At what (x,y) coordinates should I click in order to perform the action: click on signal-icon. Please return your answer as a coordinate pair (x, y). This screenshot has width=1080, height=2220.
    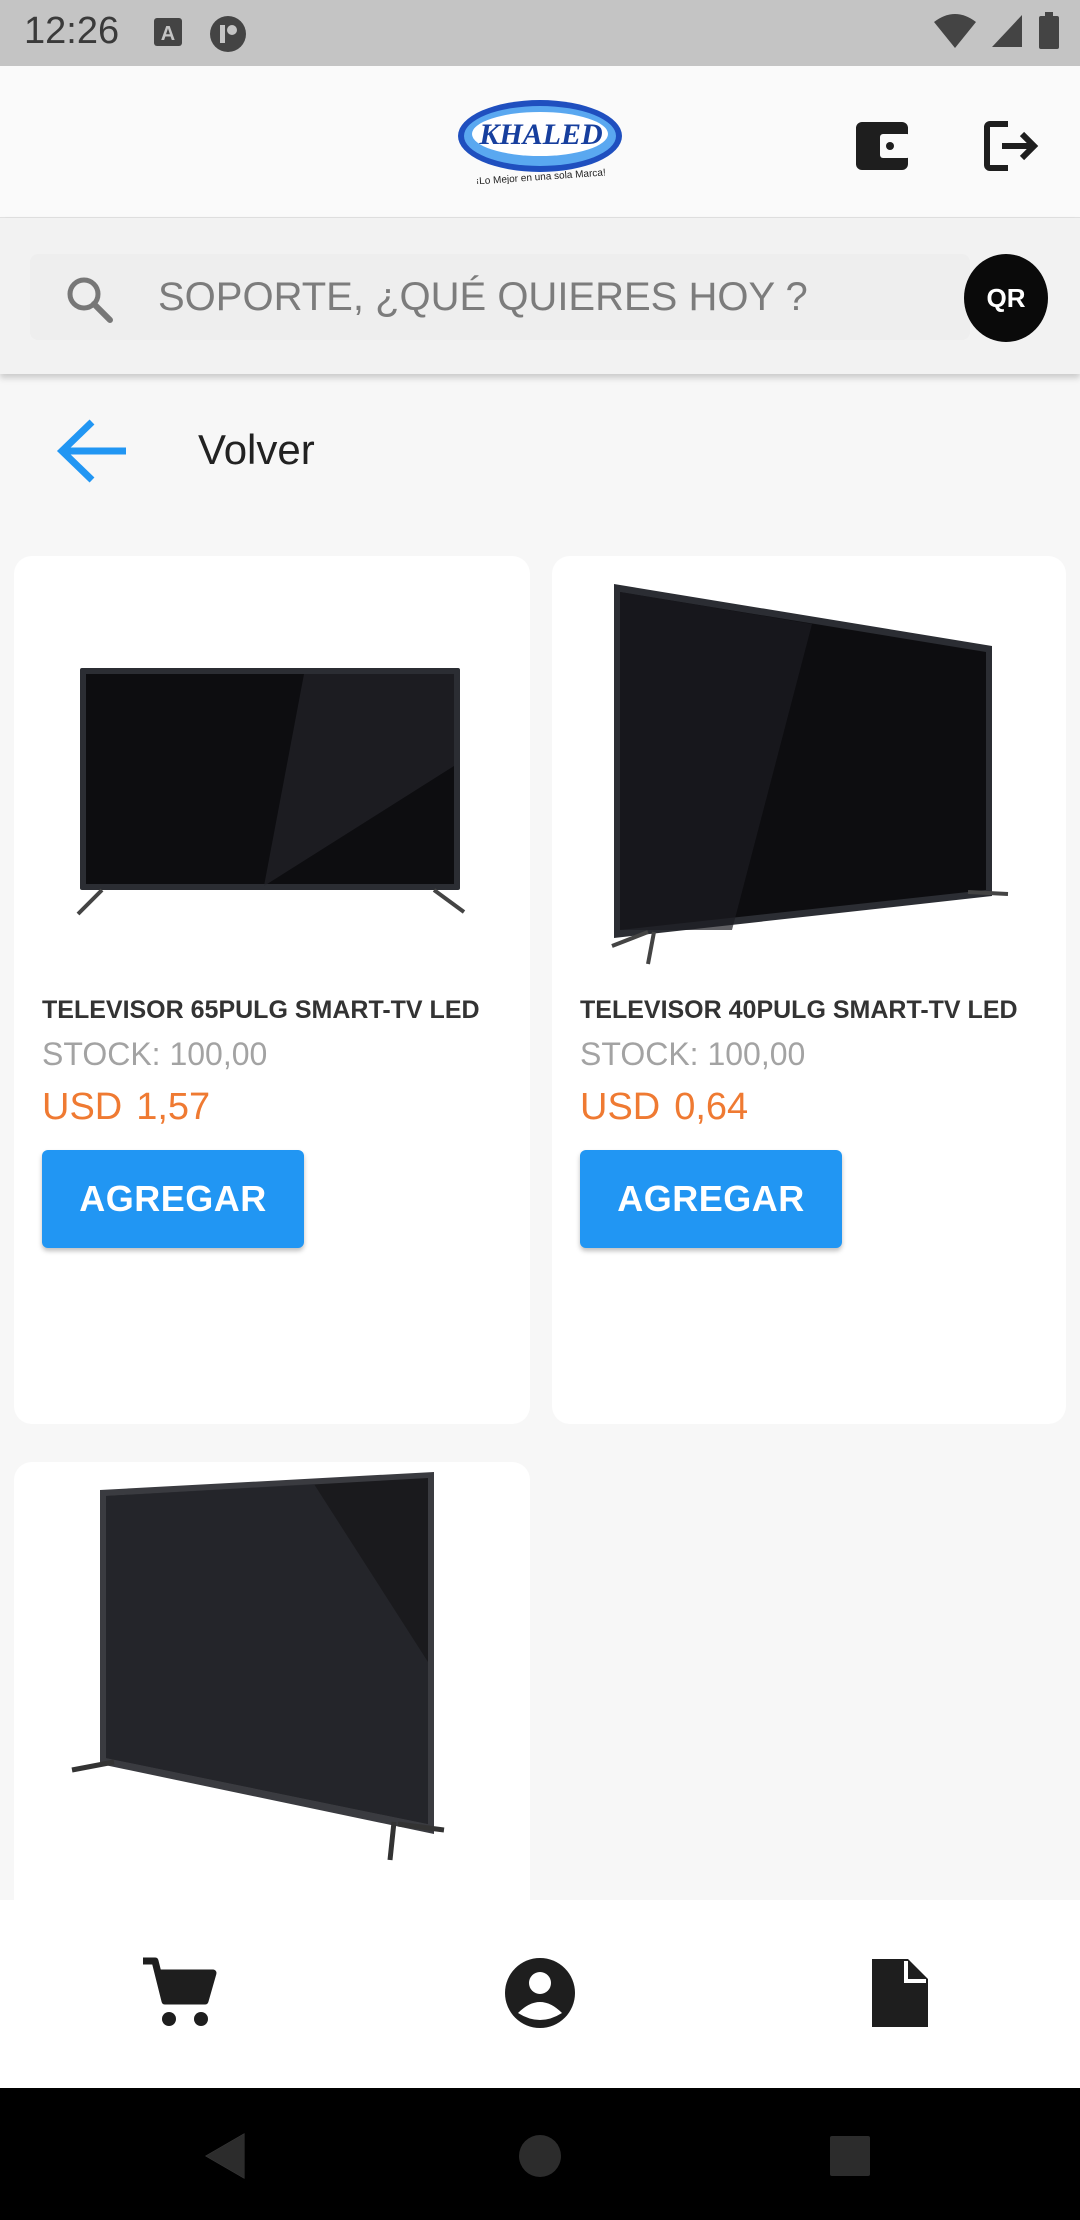
    Looking at the image, I should click on (1007, 33).